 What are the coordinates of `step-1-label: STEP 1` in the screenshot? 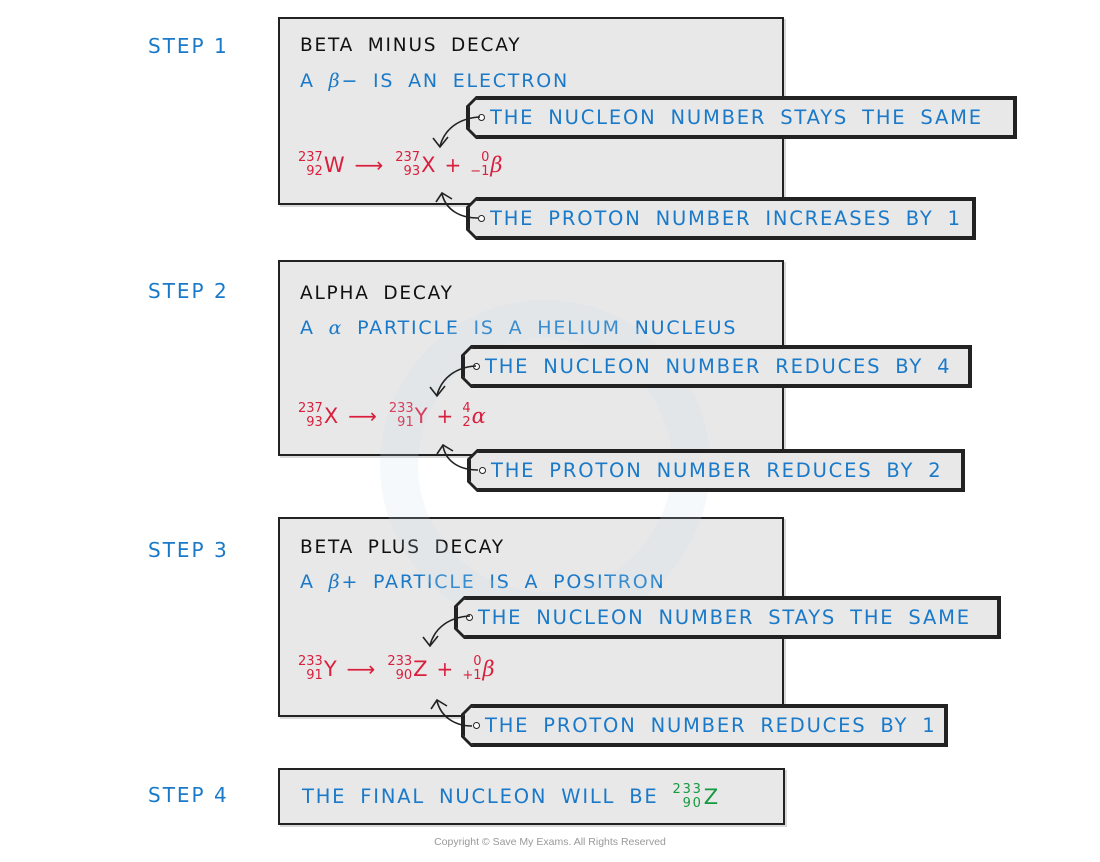 It's located at (188, 46).